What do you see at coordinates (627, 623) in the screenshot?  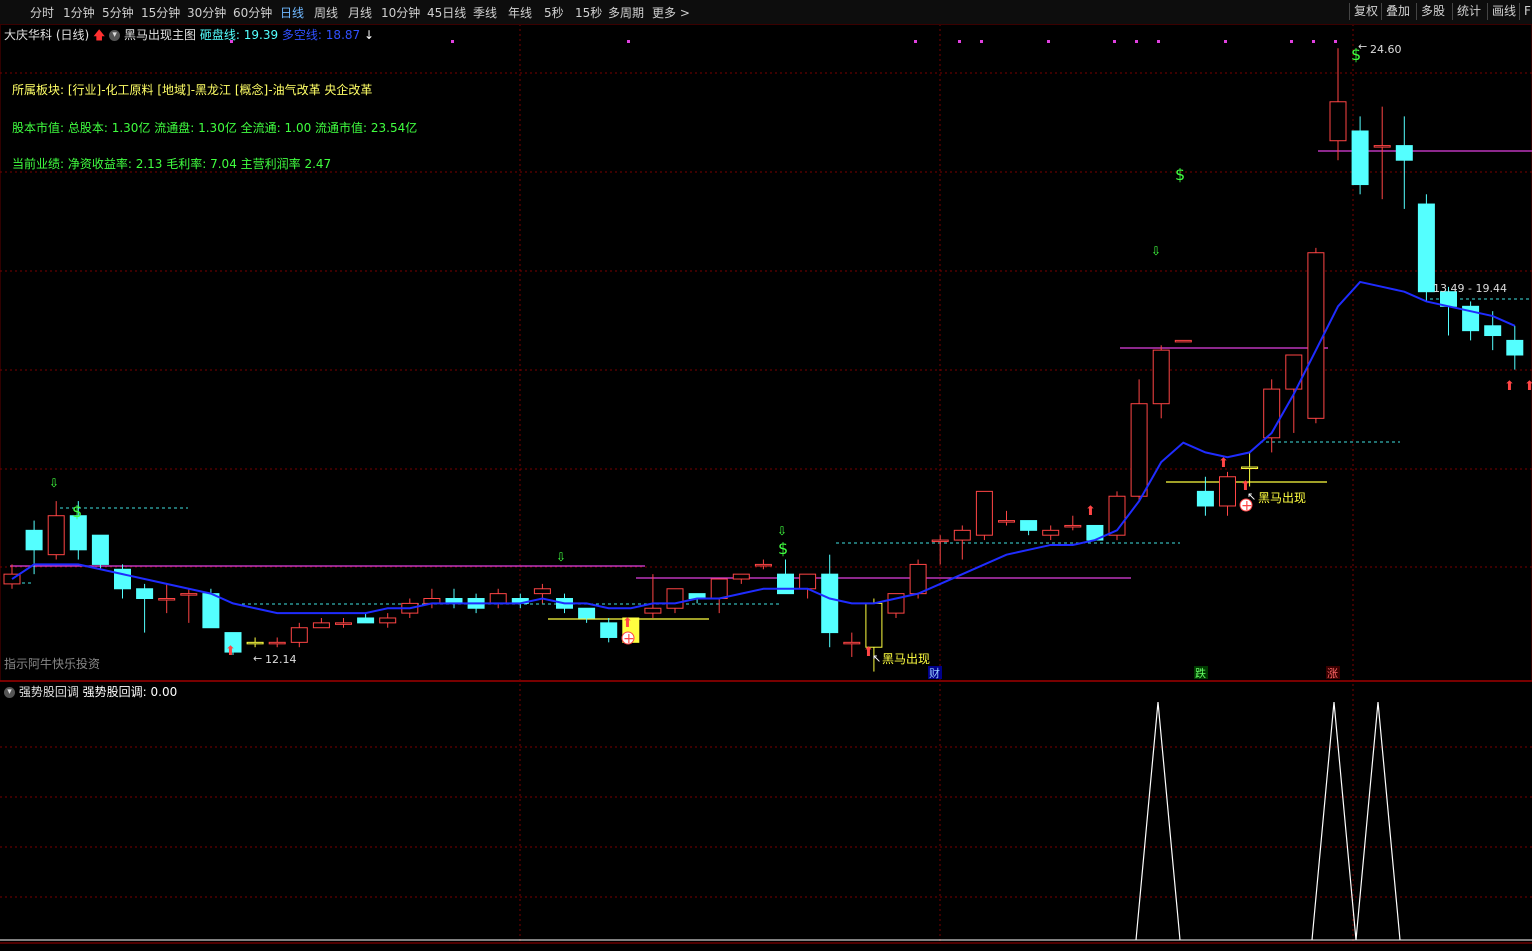 I see `buy-arrow-icon-1: ⬆` at bounding box center [627, 623].